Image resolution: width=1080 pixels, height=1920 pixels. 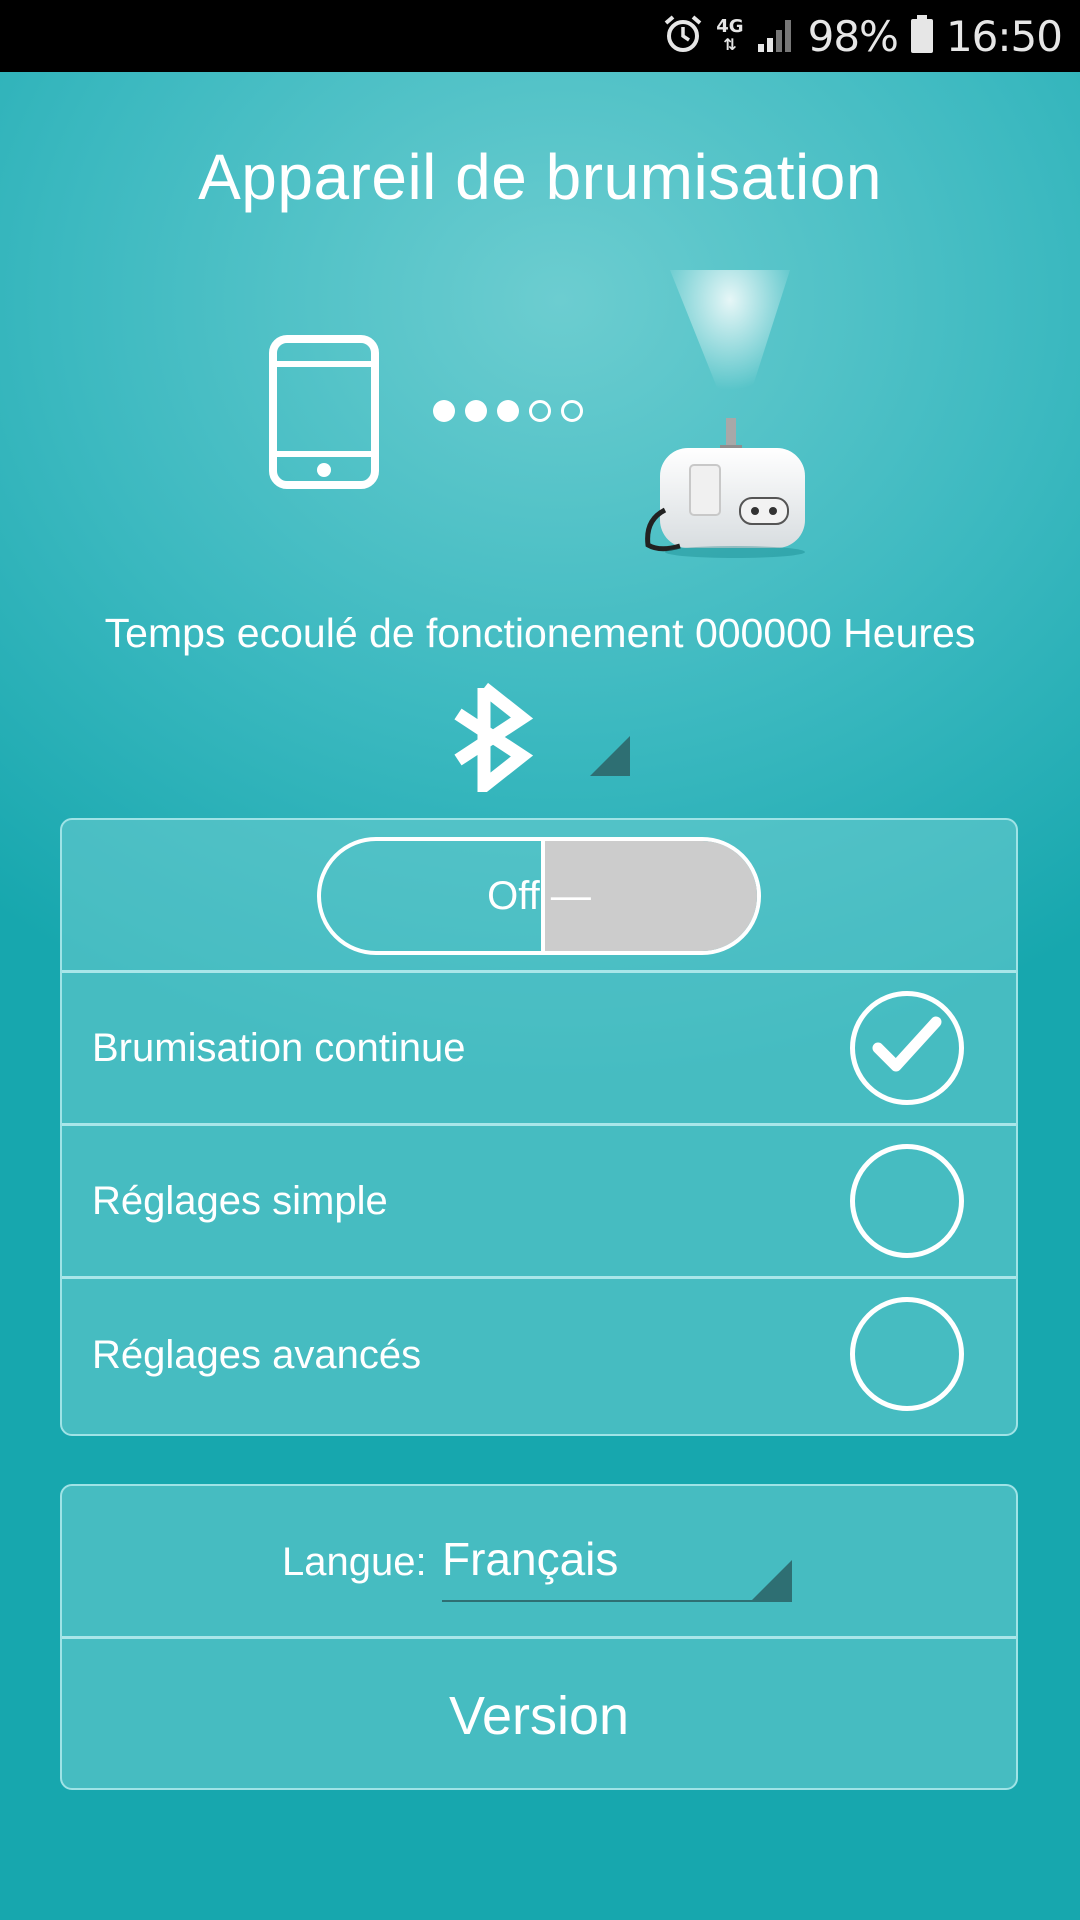 I want to click on connection-progress-dots, so click(x=508, y=411).